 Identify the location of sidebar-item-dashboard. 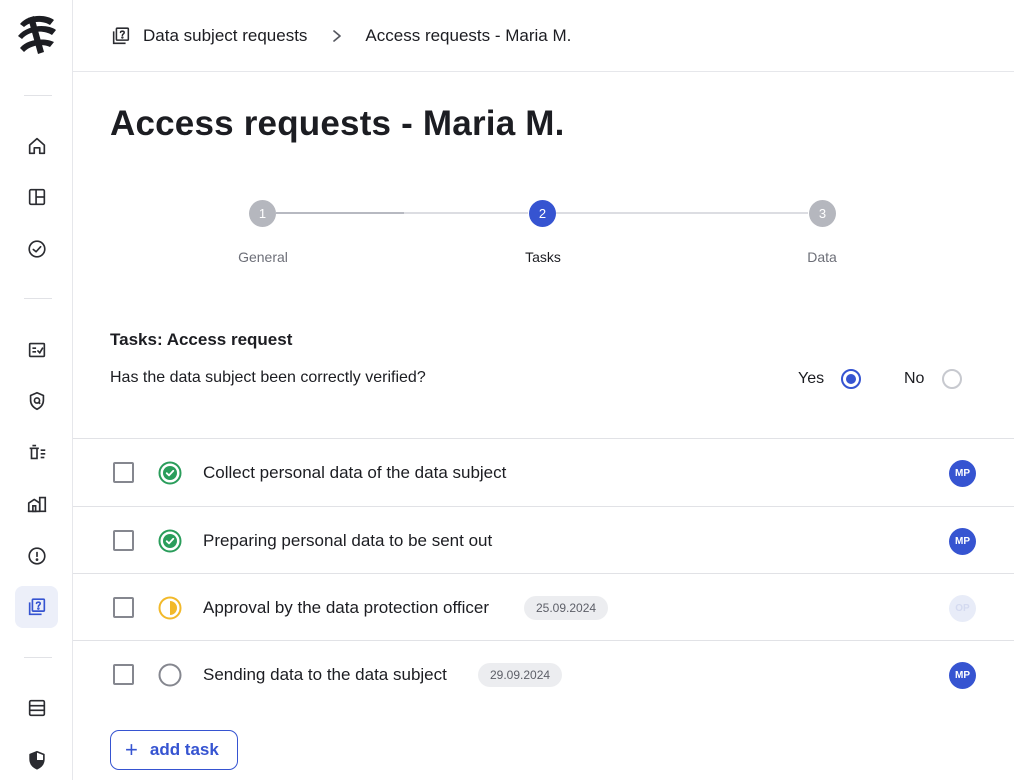
(36, 197).